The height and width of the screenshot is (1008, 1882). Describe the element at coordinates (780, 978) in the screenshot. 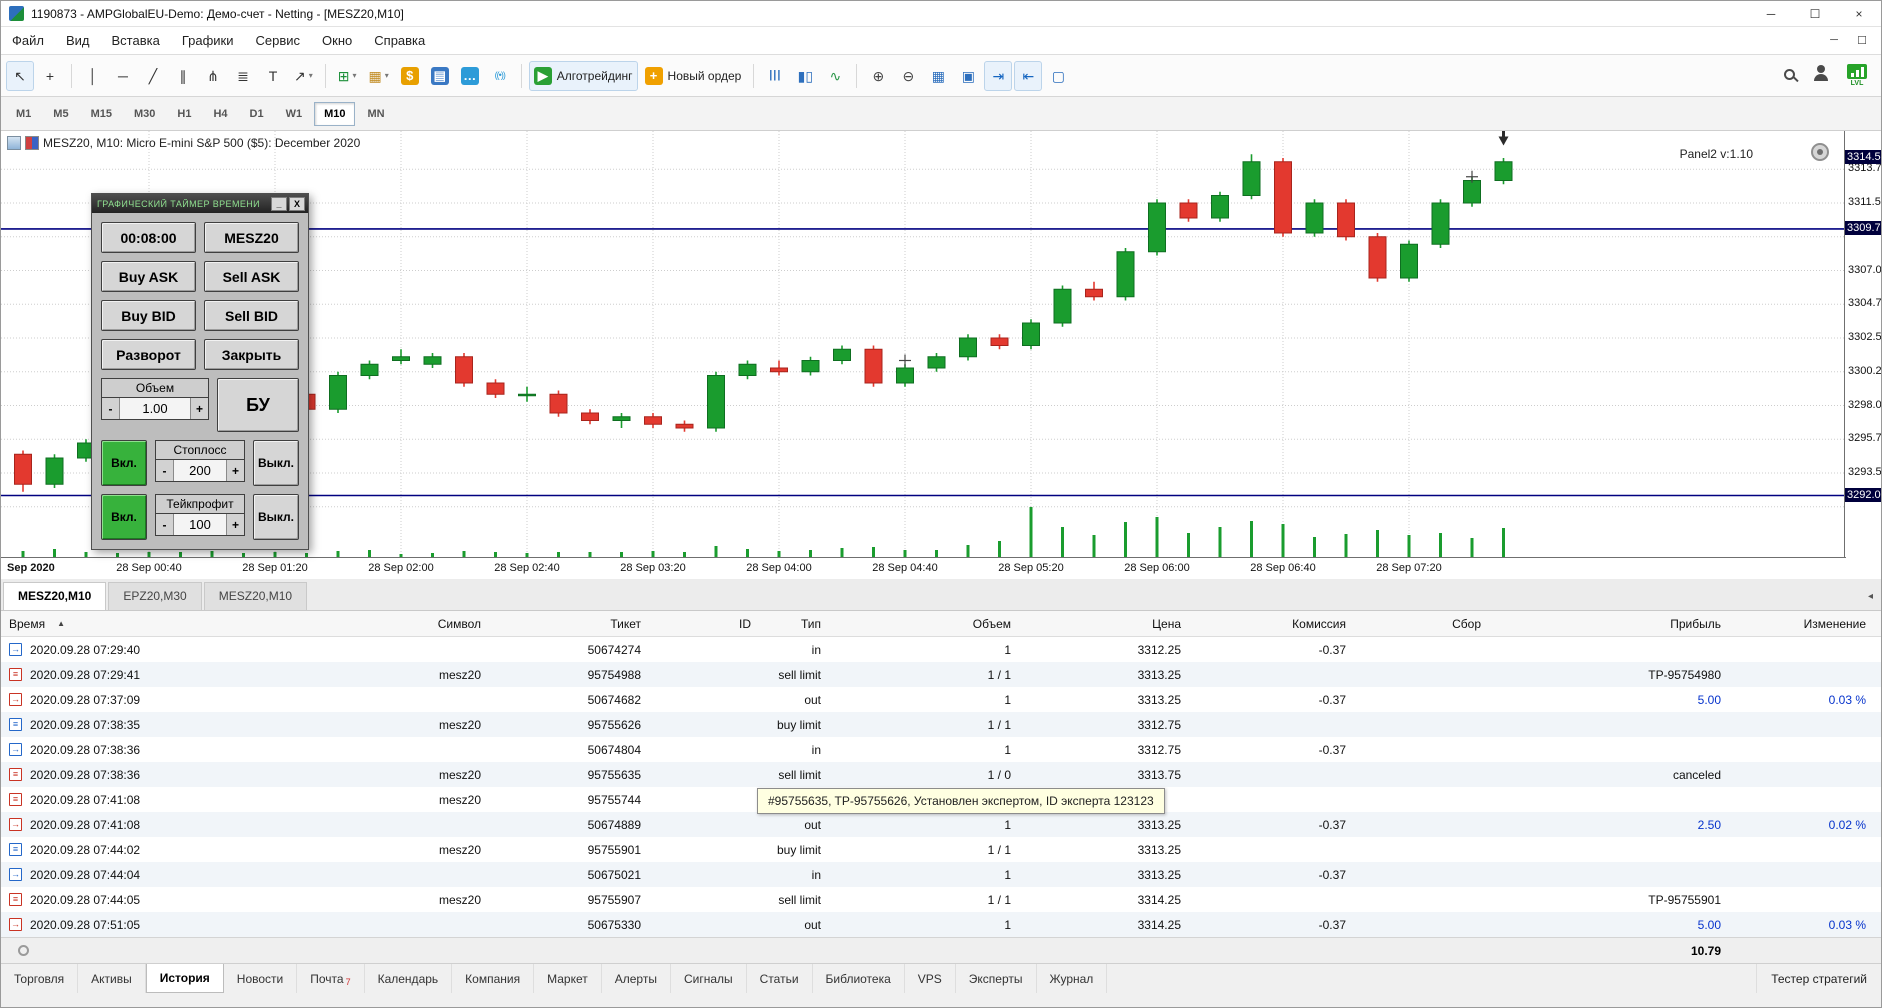

I see `tab-articles: Статьи` at that location.